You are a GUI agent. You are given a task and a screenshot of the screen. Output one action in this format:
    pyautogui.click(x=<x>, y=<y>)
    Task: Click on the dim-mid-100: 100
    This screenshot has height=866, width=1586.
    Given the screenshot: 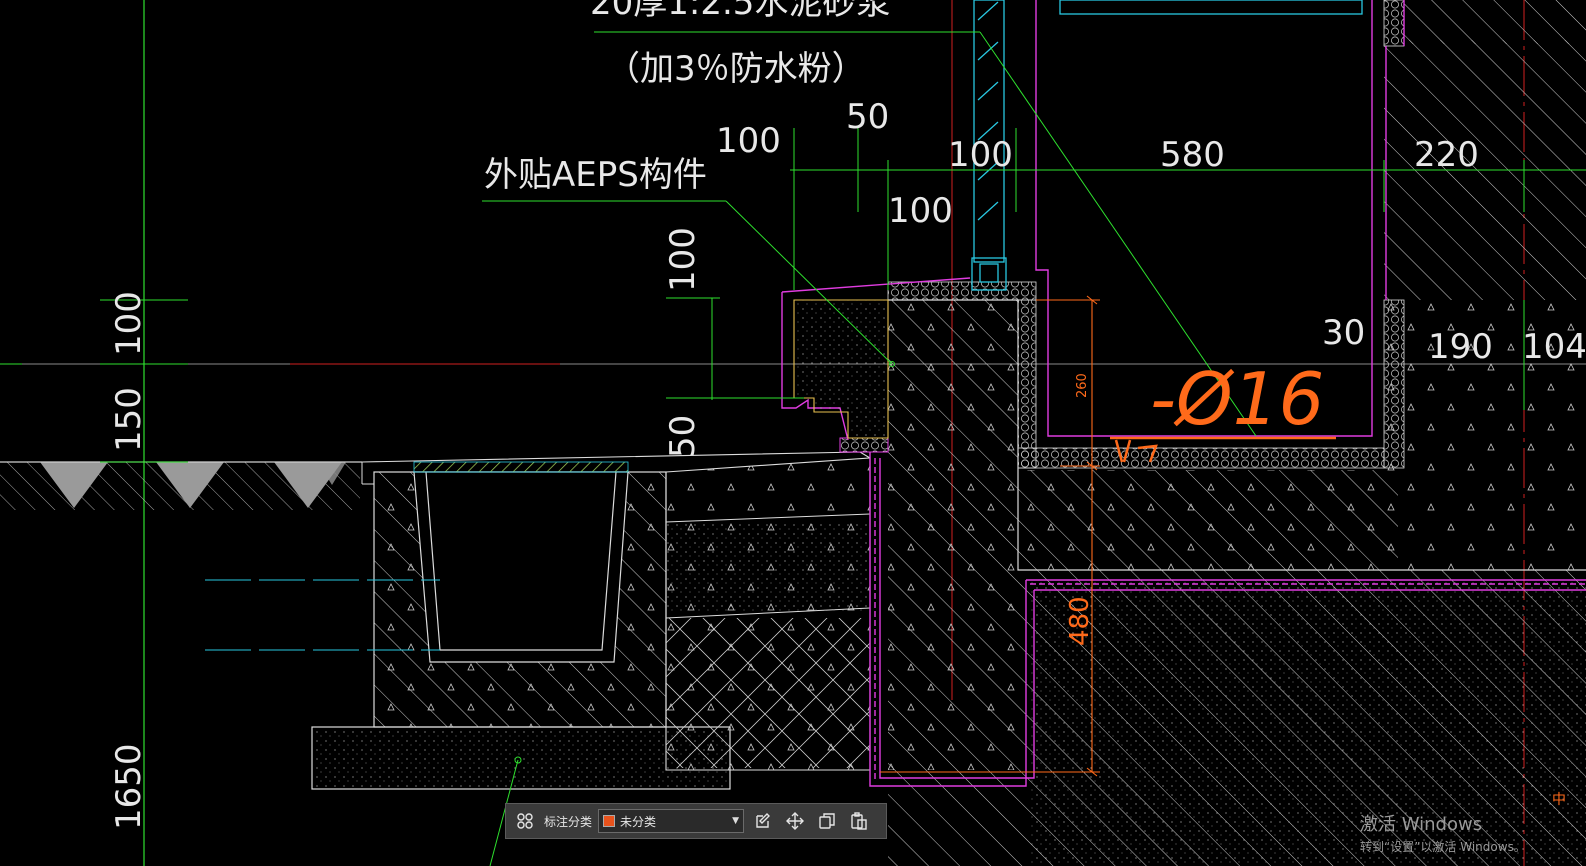 What is the action you would take?
    pyautogui.click(x=683, y=259)
    